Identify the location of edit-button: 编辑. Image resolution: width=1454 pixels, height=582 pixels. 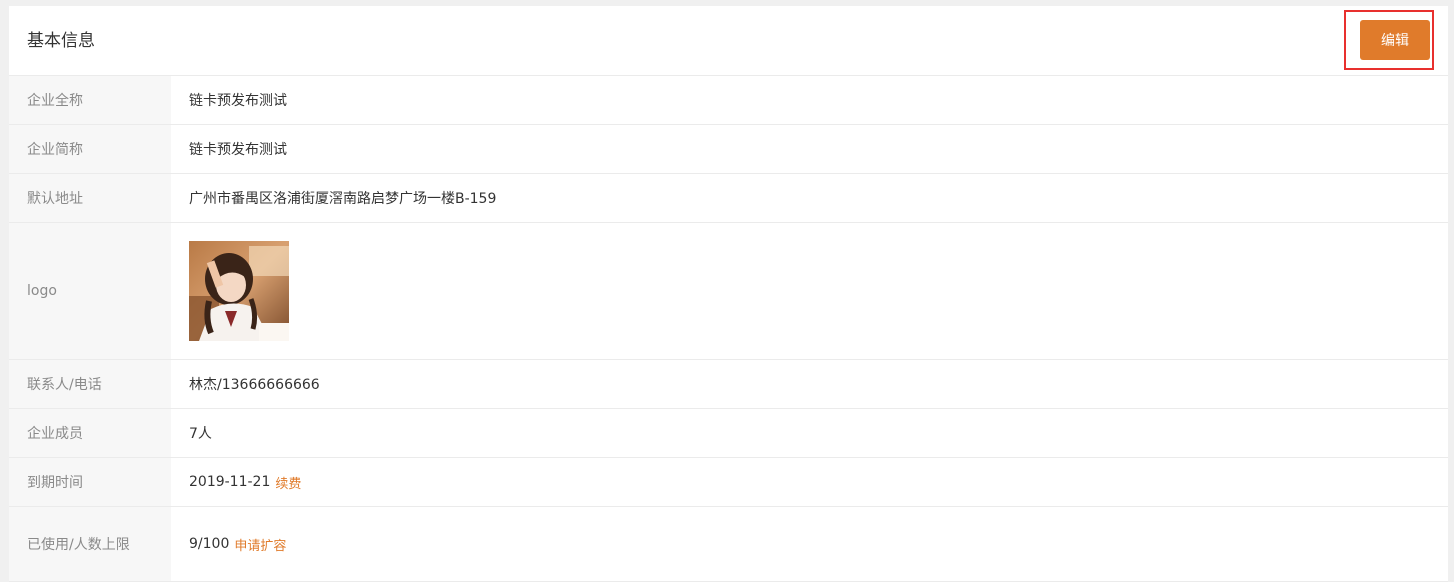
(1395, 40).